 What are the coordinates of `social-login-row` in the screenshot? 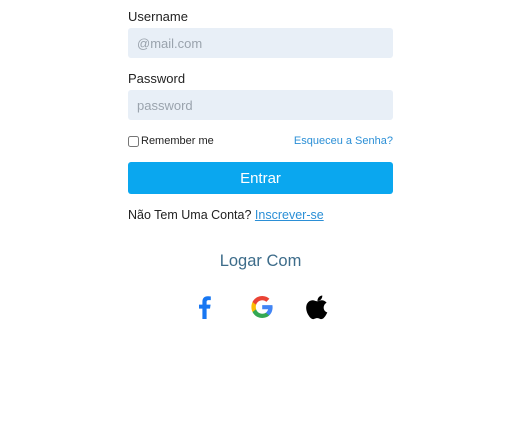 It's located at (263, 307).